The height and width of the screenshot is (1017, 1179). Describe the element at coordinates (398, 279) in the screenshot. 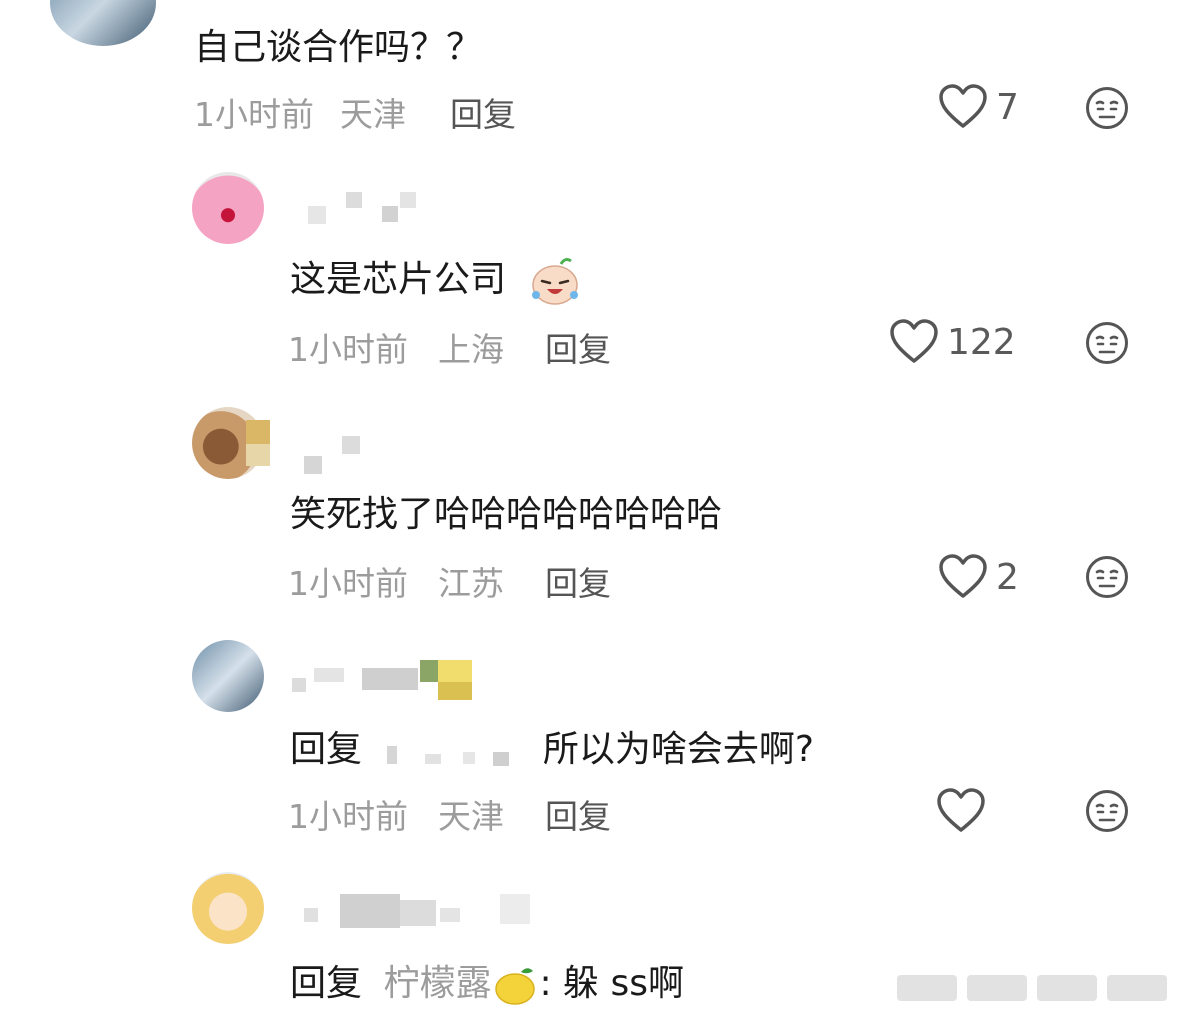

I see `comment-text-body: 这是芯片公司` at that location.